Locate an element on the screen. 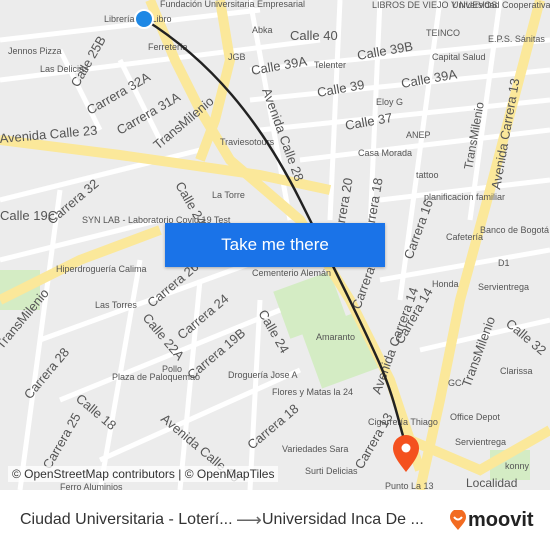 The height and width of the screenshot is (550, 550). map-label: Cafetería is located at coordinates (464, 237).